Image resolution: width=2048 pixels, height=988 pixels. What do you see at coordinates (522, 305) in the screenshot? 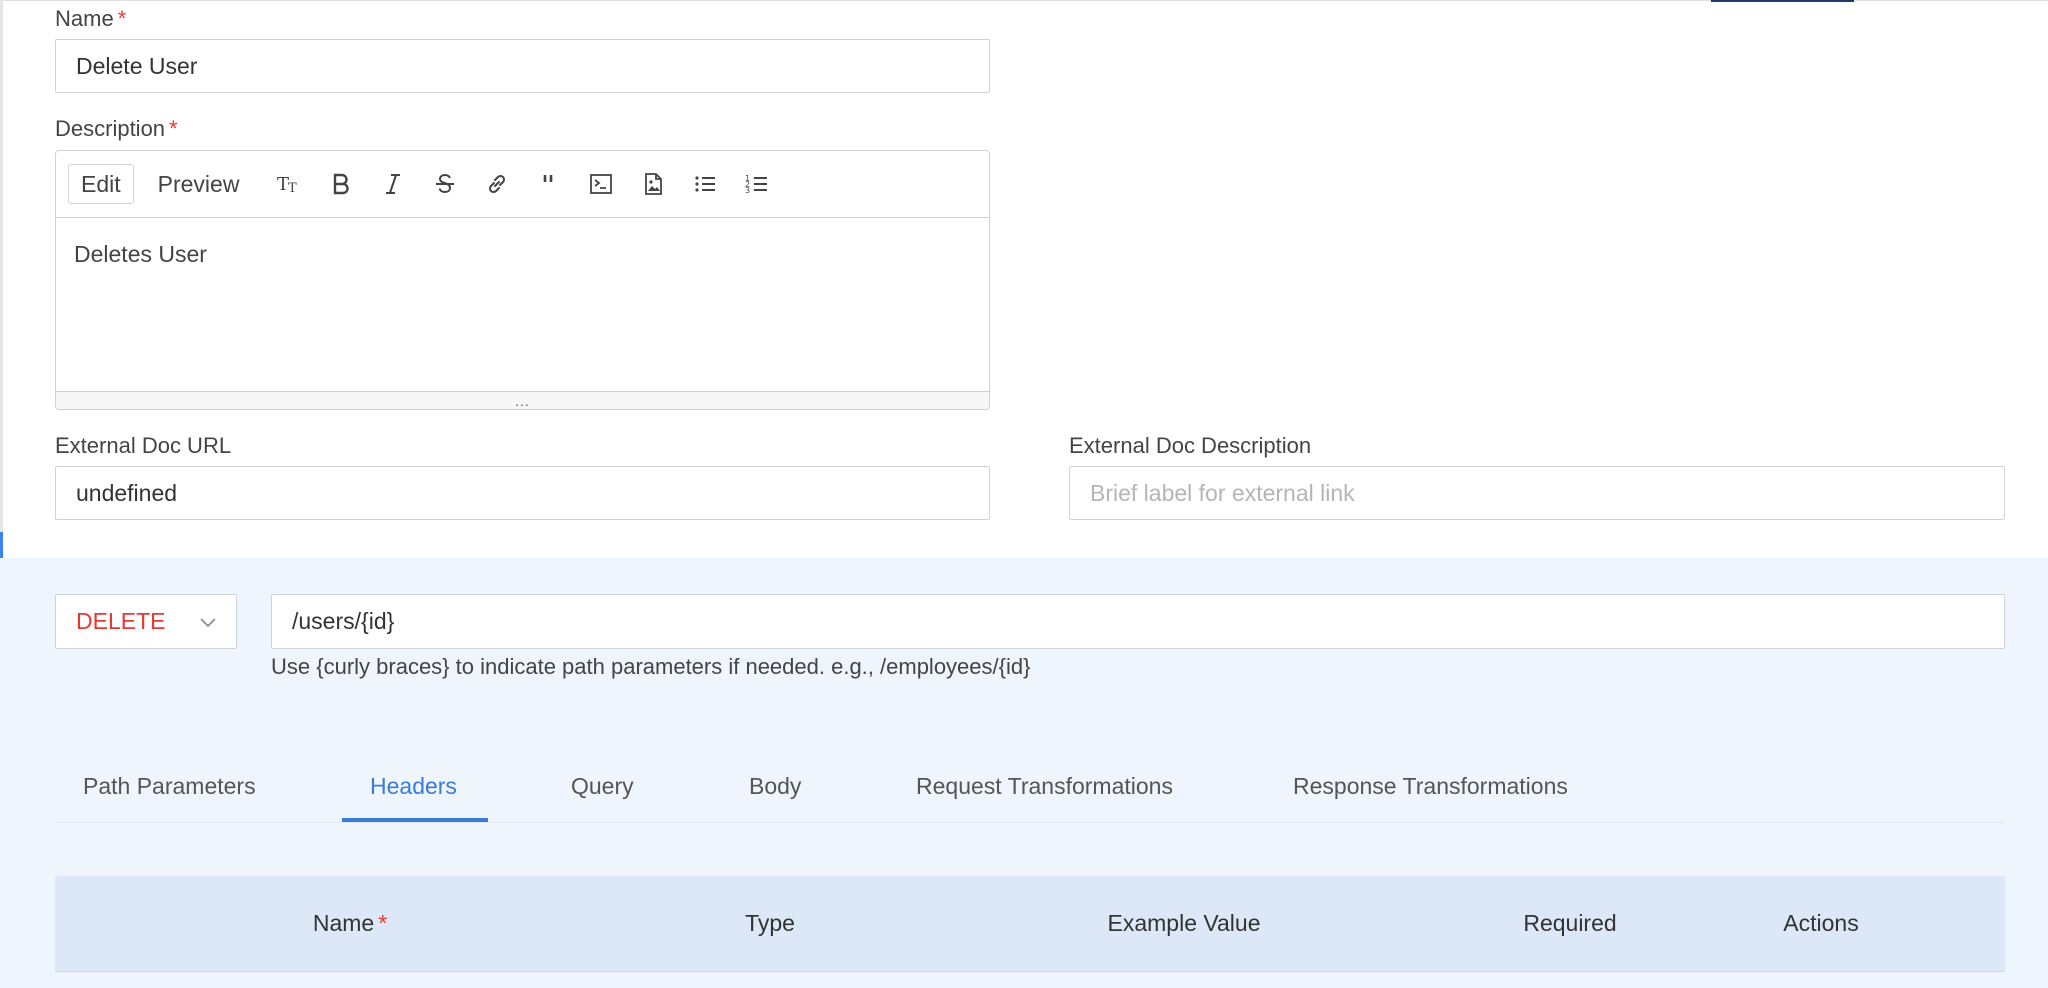
I see `editor-content: Deletes User` at bounding box center [522, 305].